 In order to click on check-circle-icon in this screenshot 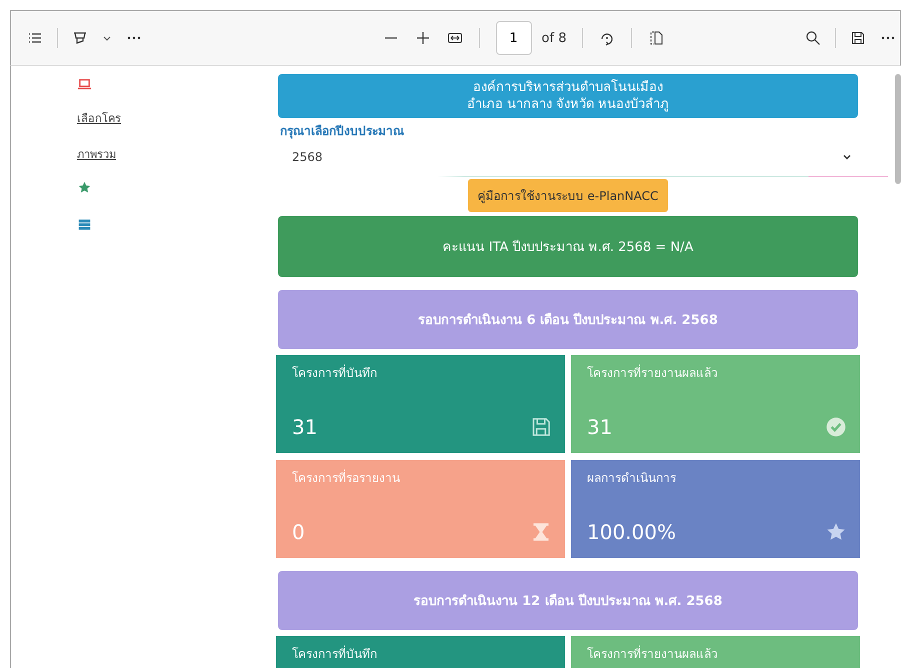, I will do `click(836, 427)`.